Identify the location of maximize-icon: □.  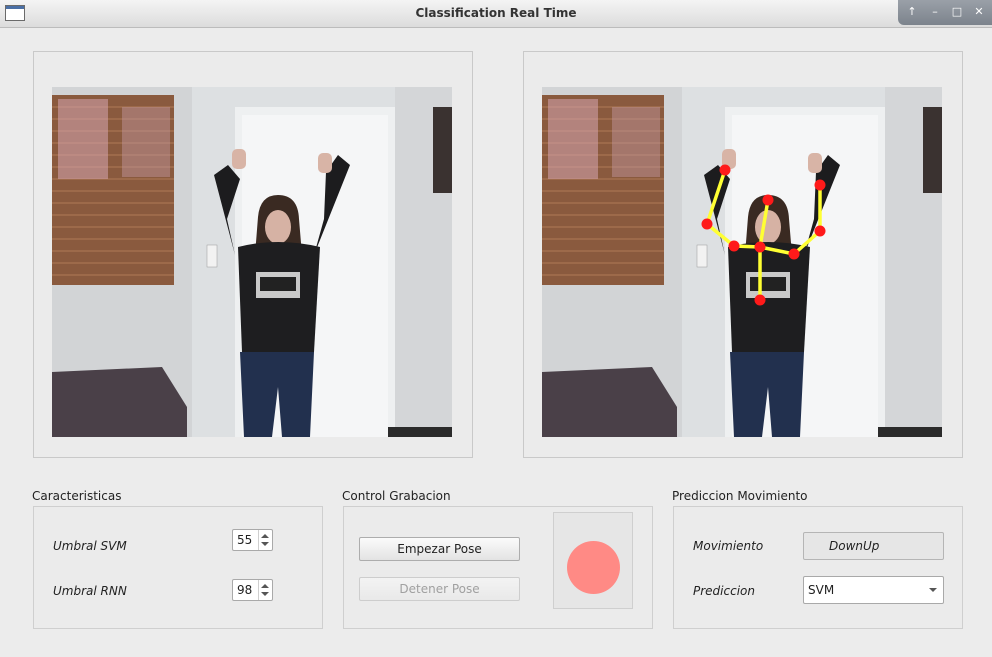
(957, 12).